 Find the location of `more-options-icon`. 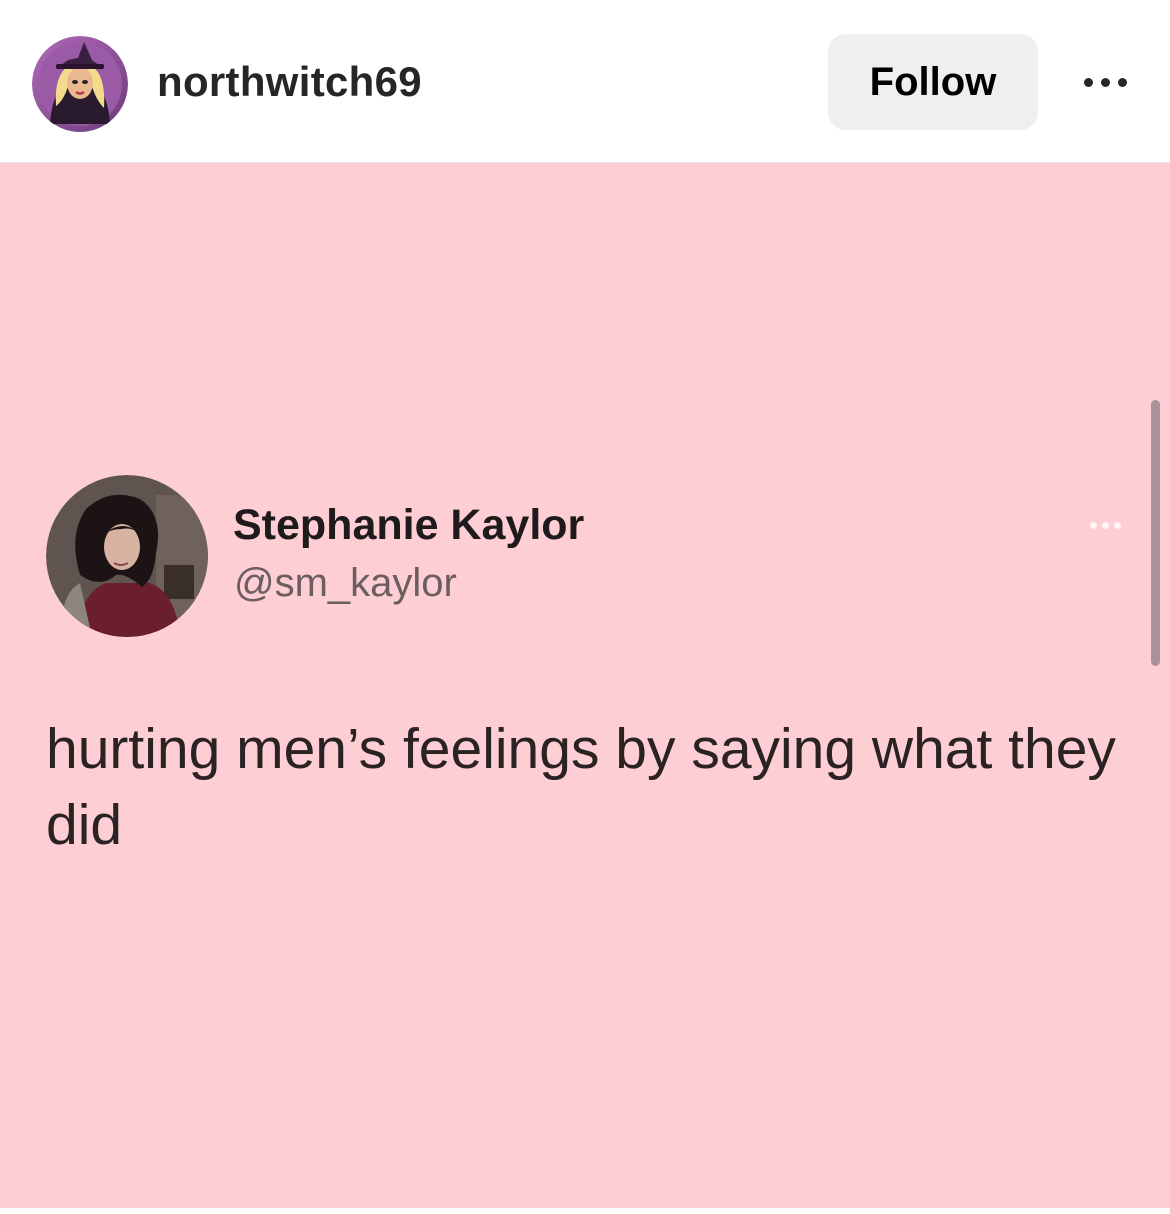

more-options-icon is located at coordinates (1105, 82).